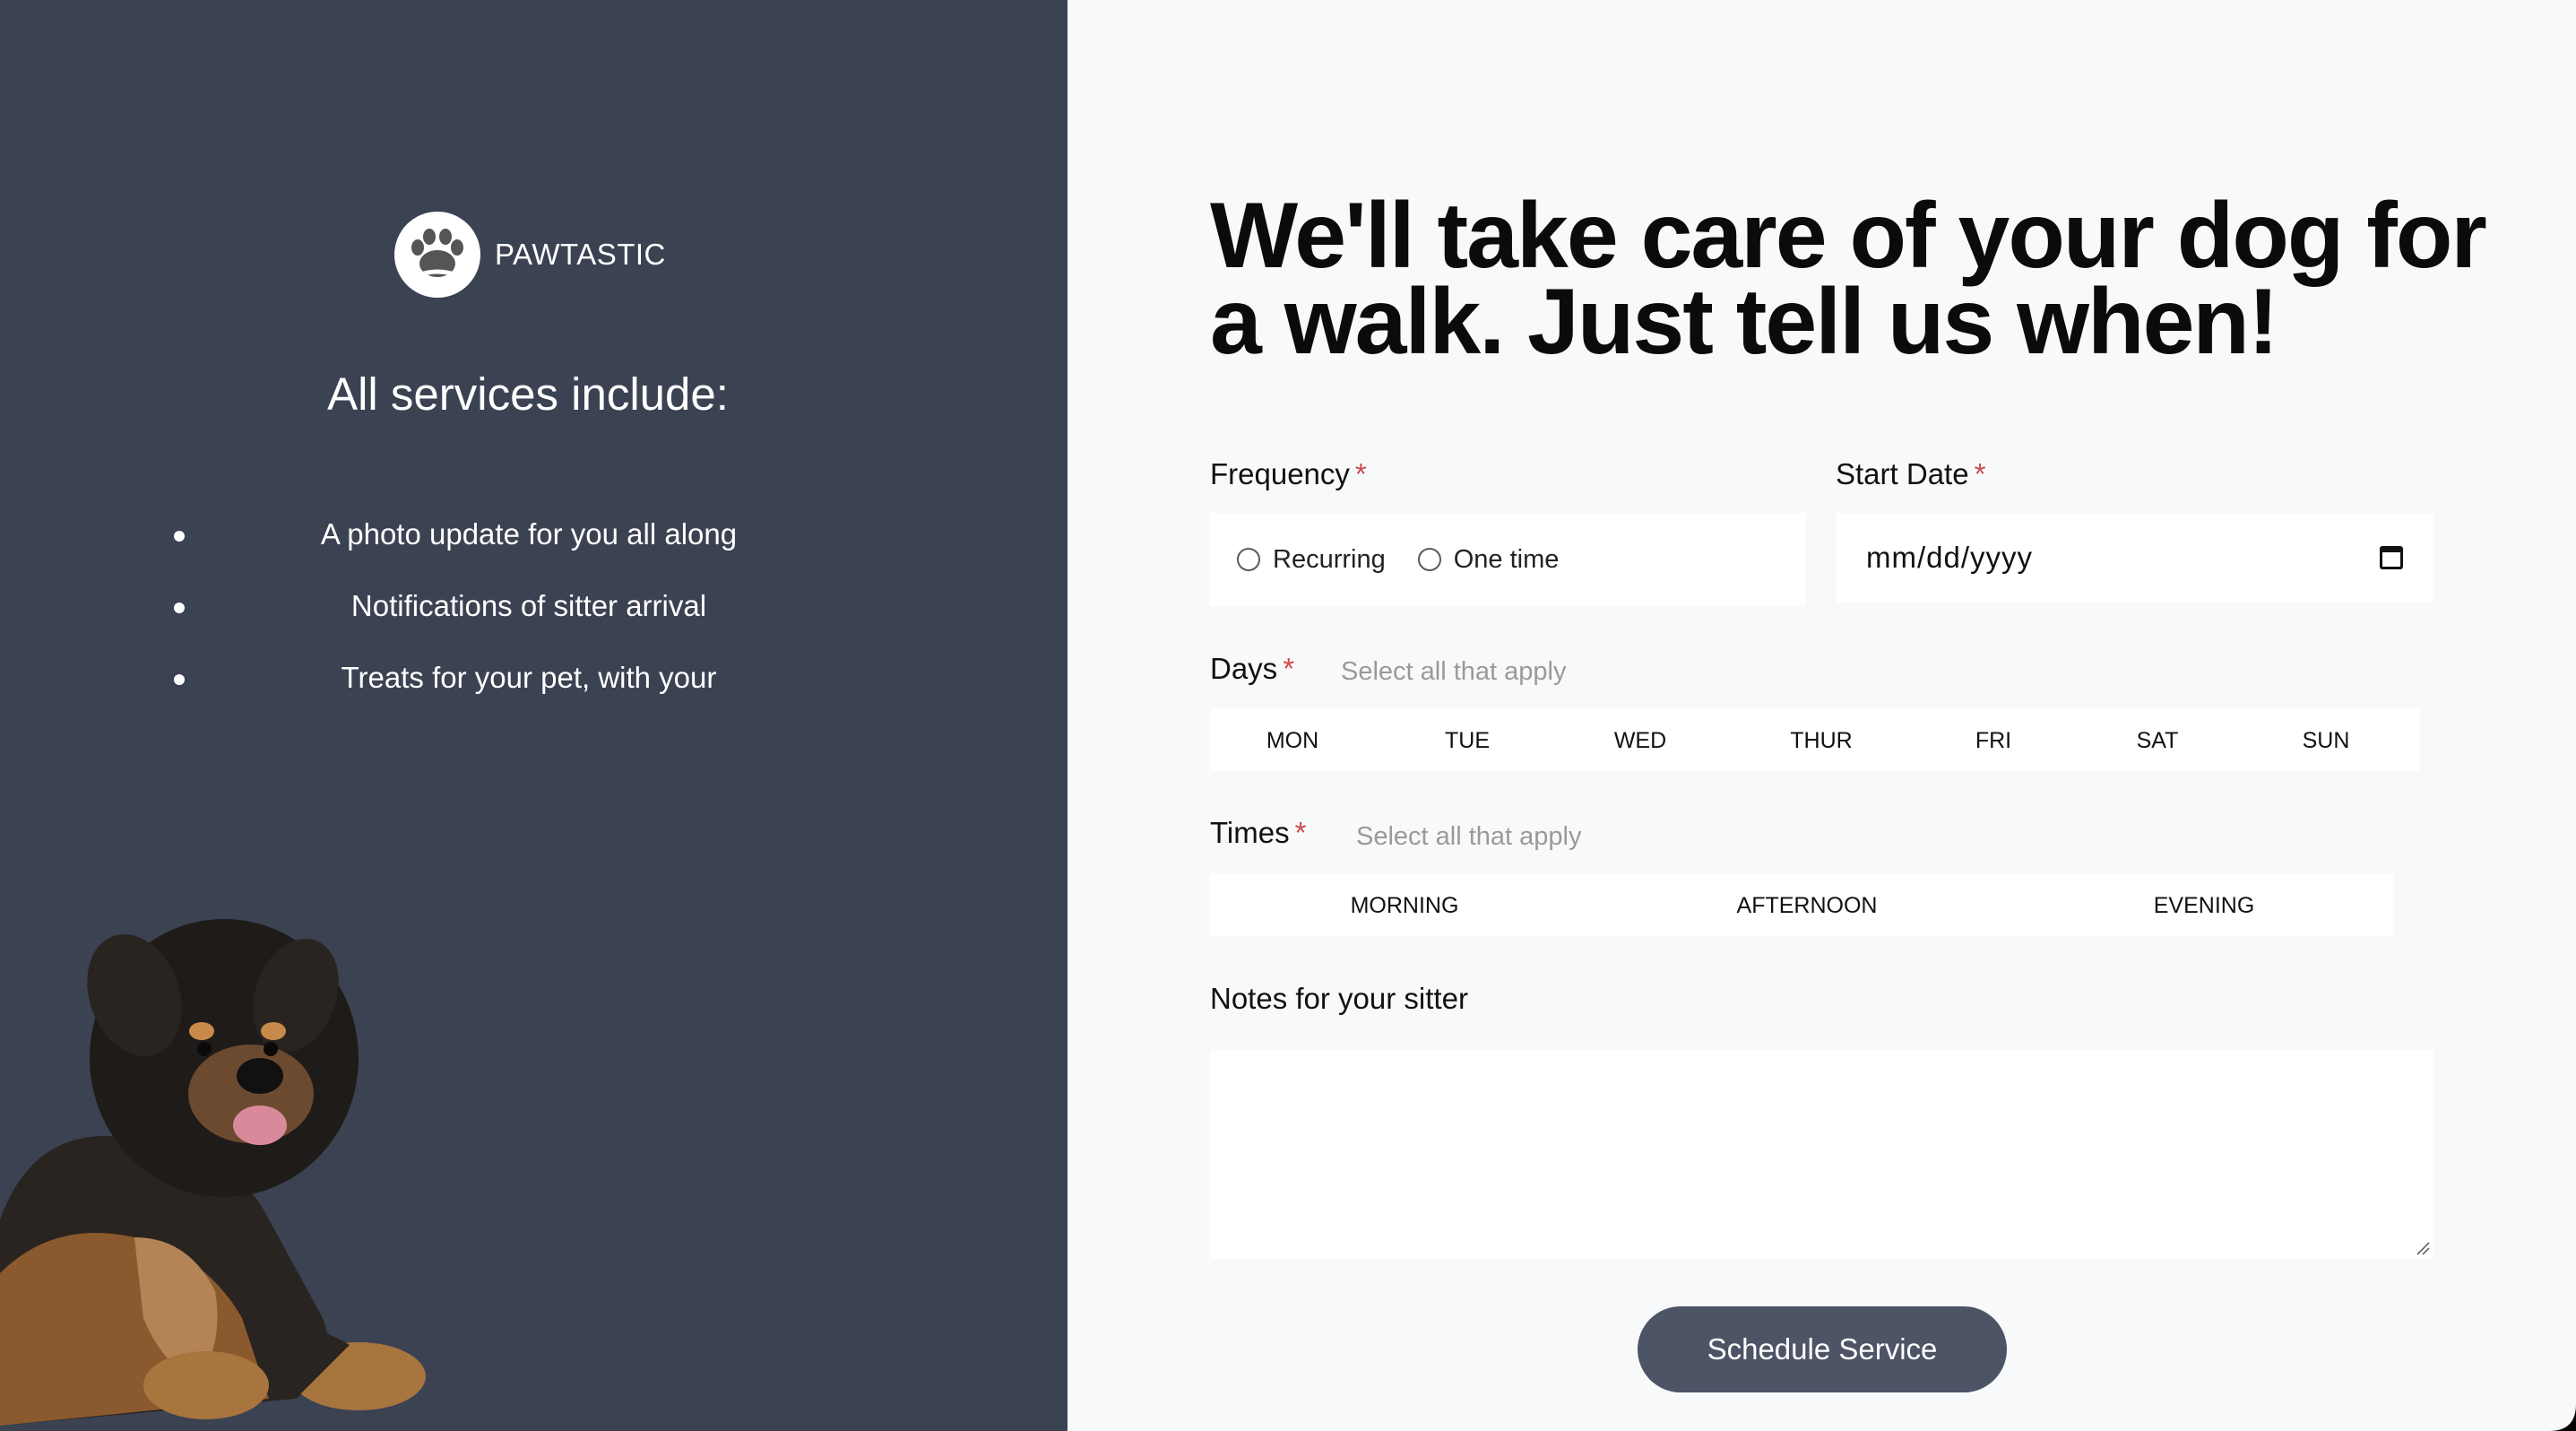 Image resolution: width=2576 pixels, height=1431 pixels. What do you see at coordinates (1252, 668) in the screenshot?
I see `days-label: Days *` at bounding box center [1252, 668].